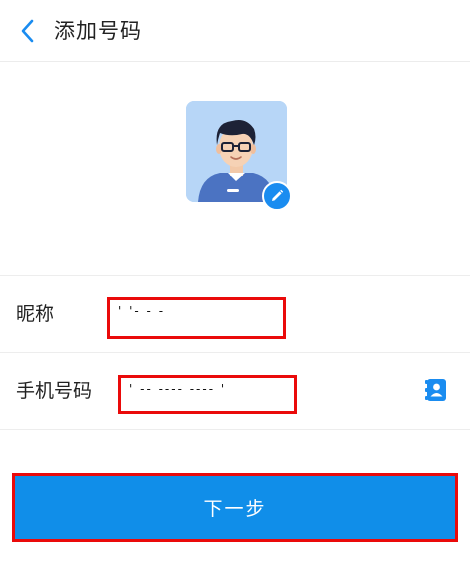 The height and width of the screenshot is (580, 470). I want to click on chevron-left-icon, so click(27, 31).